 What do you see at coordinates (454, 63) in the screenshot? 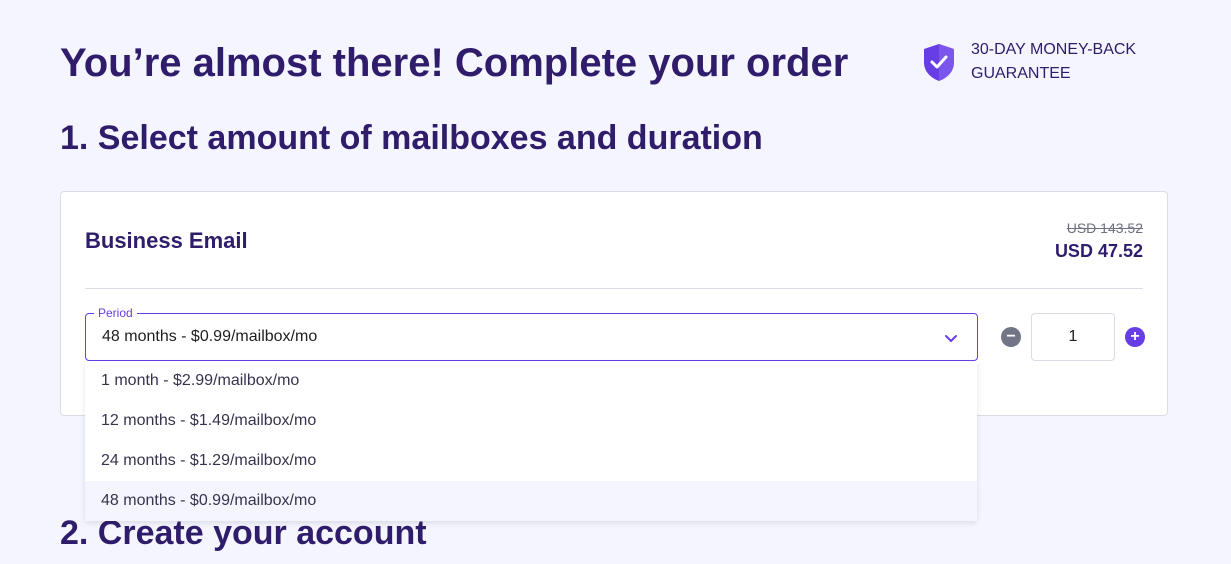
I see `page-title: You’re almost there! Complete your order` at bounding box center [454, 63].